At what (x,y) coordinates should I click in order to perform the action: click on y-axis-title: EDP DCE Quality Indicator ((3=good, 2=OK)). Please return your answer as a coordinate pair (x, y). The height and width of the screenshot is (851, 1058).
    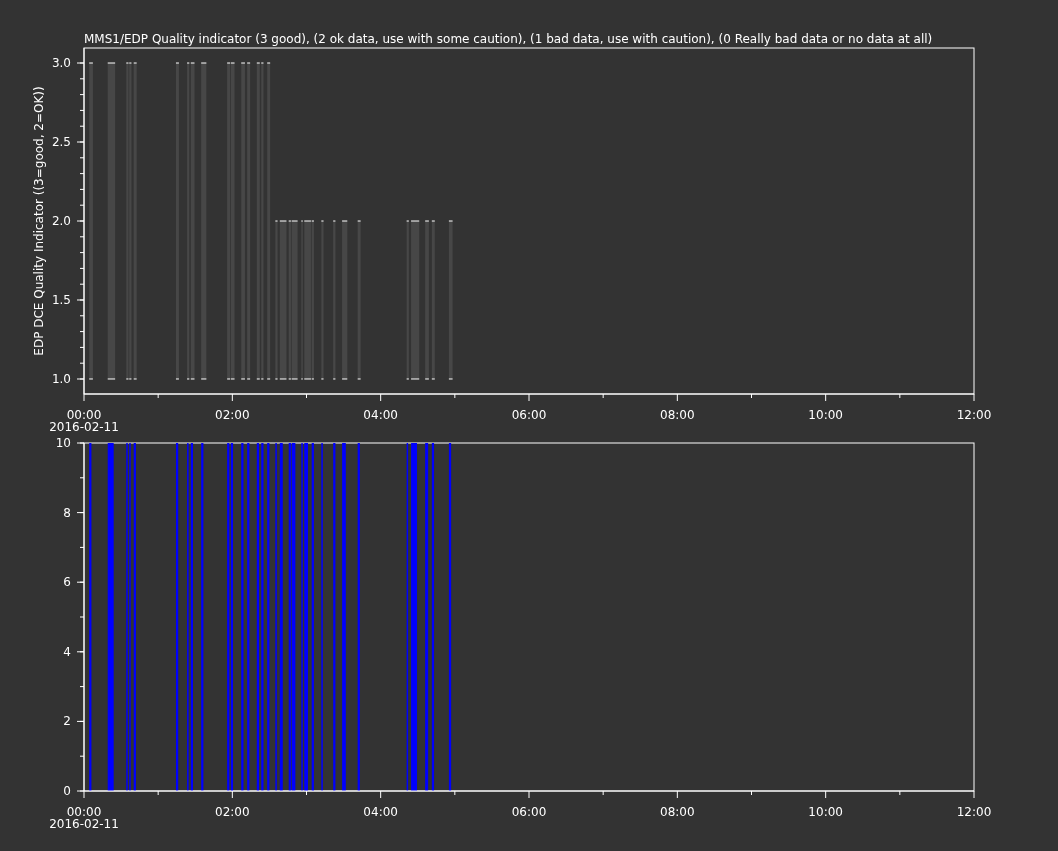
    Looking at the image, I should click on (39, 221).